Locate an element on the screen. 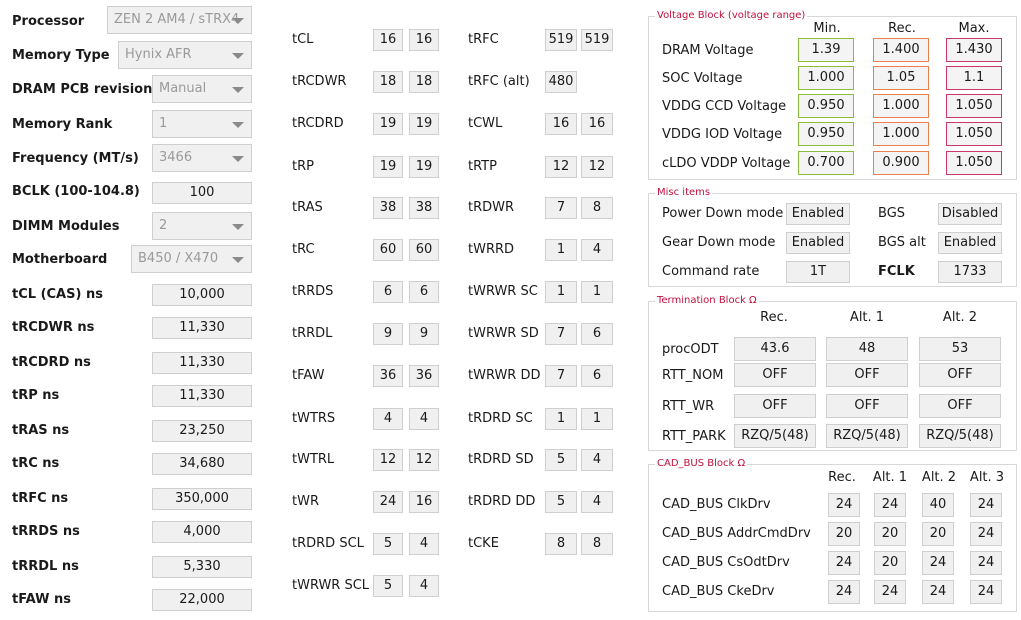  bgs-value: Disabled is located at coordinates (970, 214).